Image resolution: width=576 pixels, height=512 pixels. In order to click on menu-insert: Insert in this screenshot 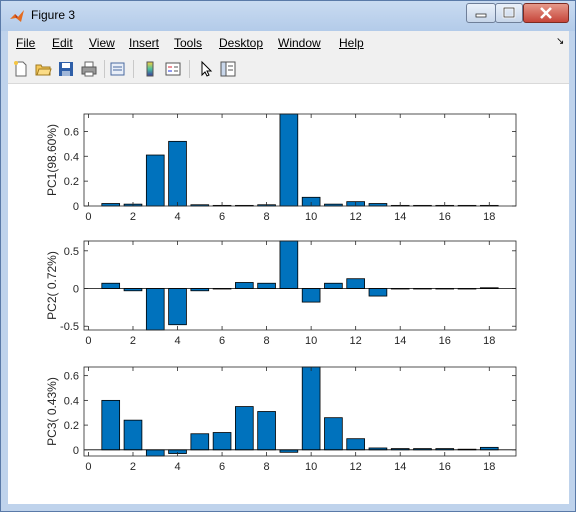, I will do `click(144, 43)`.